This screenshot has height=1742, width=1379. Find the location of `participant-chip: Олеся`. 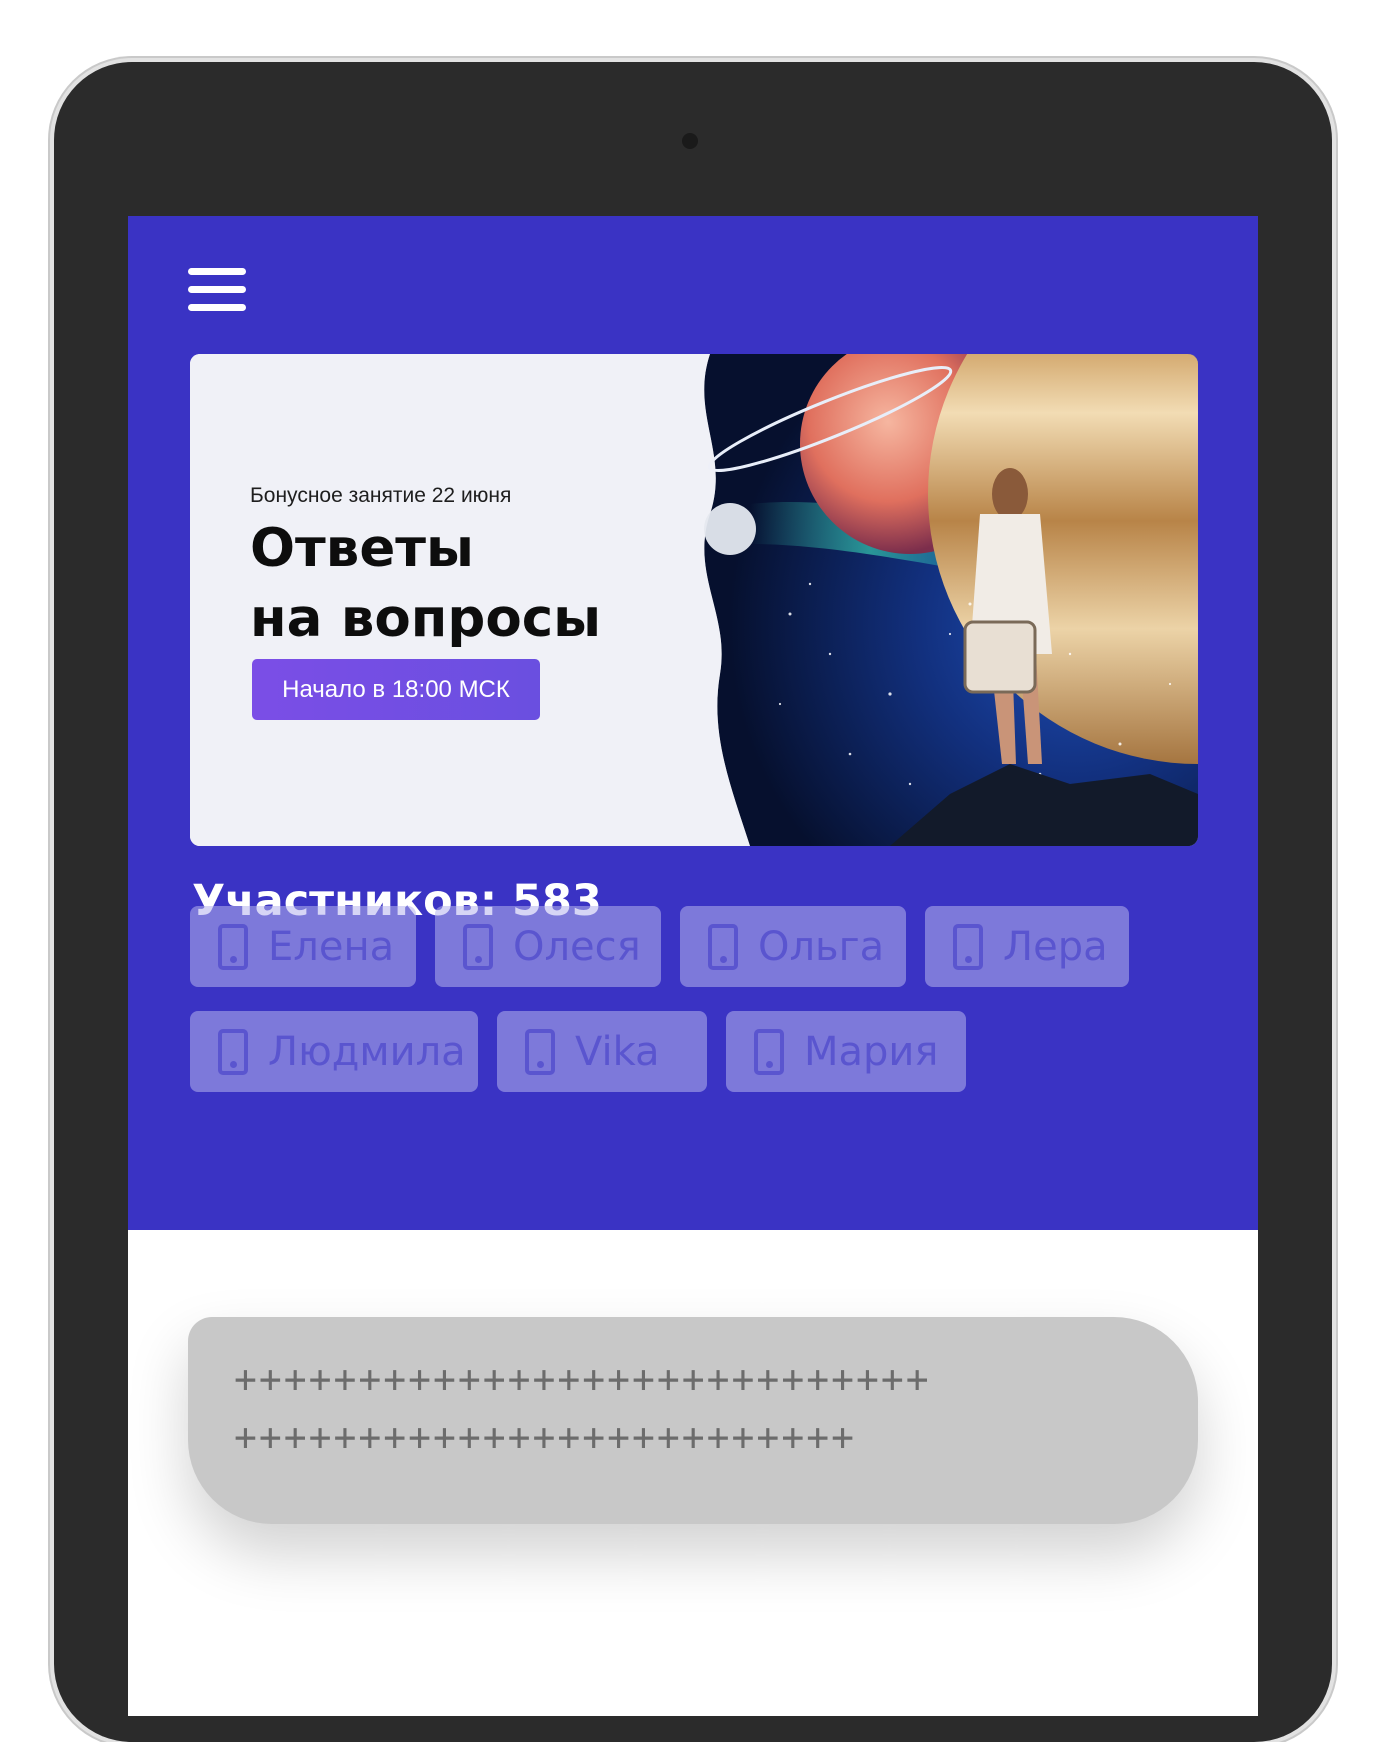

participant-chip: Олеся is located at coordinates (548, 946).